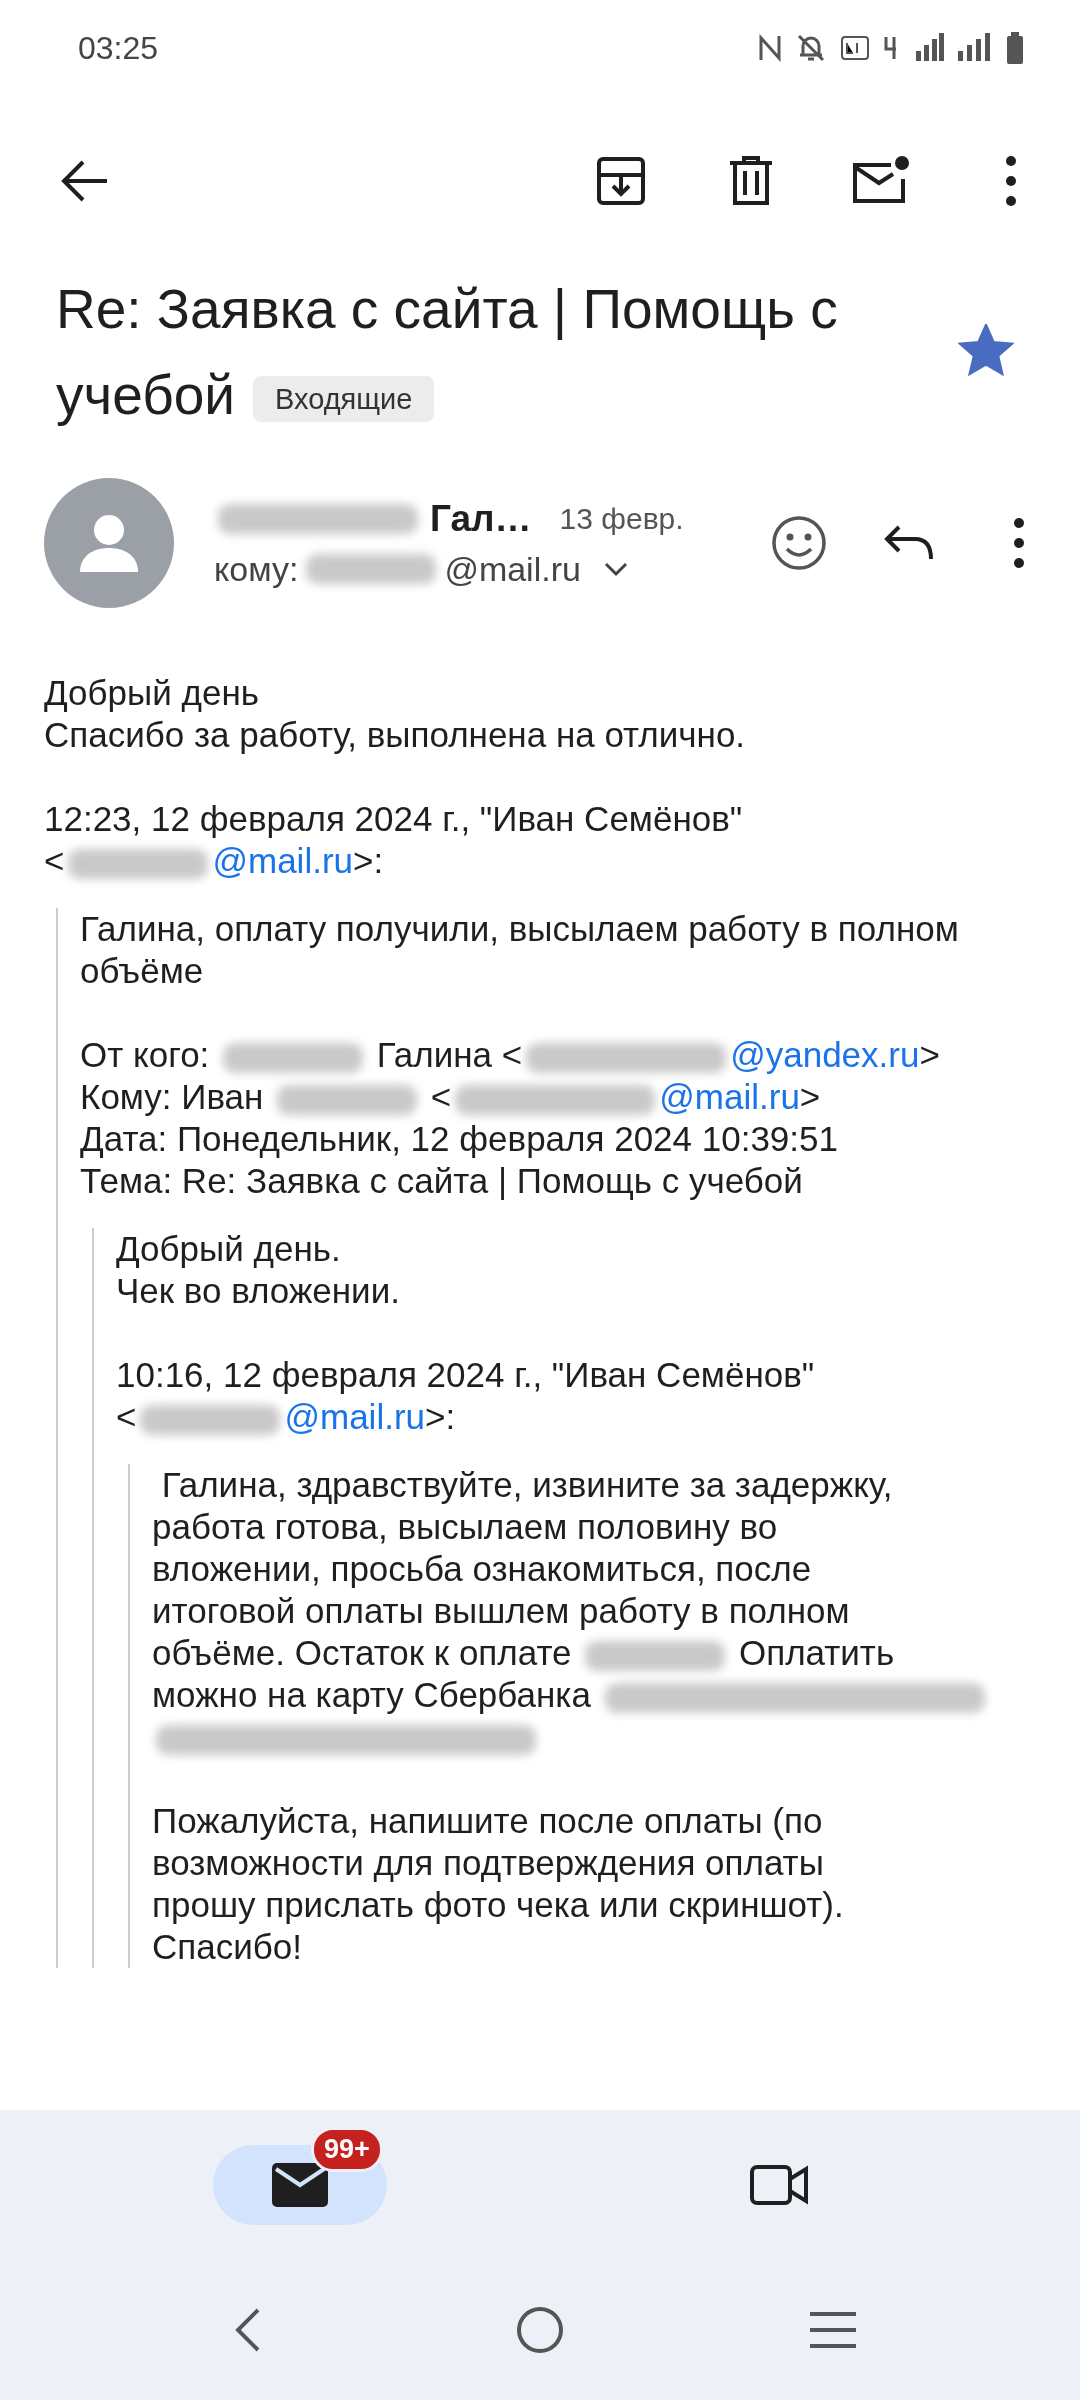  Describe the element at coordinates (362, 1652) in the screenshot. I see `body-text: объёме. Остаток к оплате` at that location.